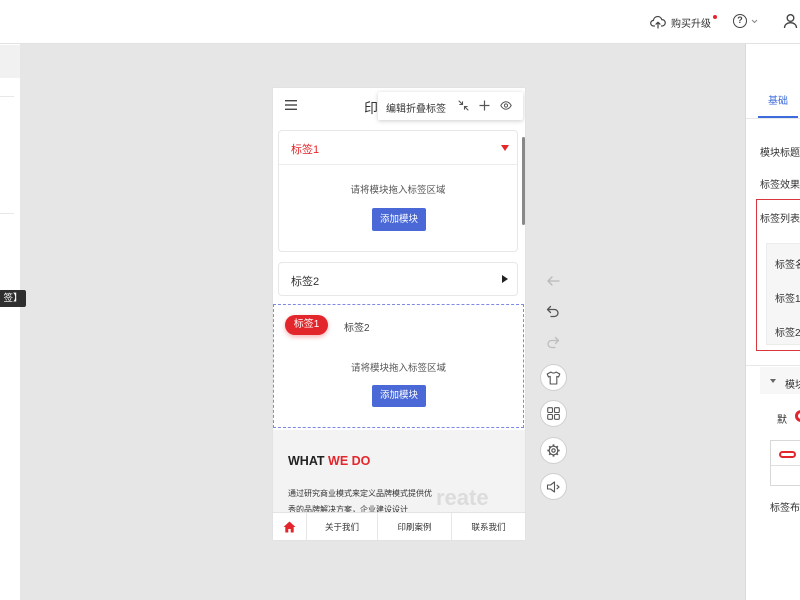 The height and width of the screenshot is (600, 800). Describe the element at coordinates (360, 493) in the screenshot. I see `section-text-line: 通过研究商业模式来定义品牌模式提供优` at that location.